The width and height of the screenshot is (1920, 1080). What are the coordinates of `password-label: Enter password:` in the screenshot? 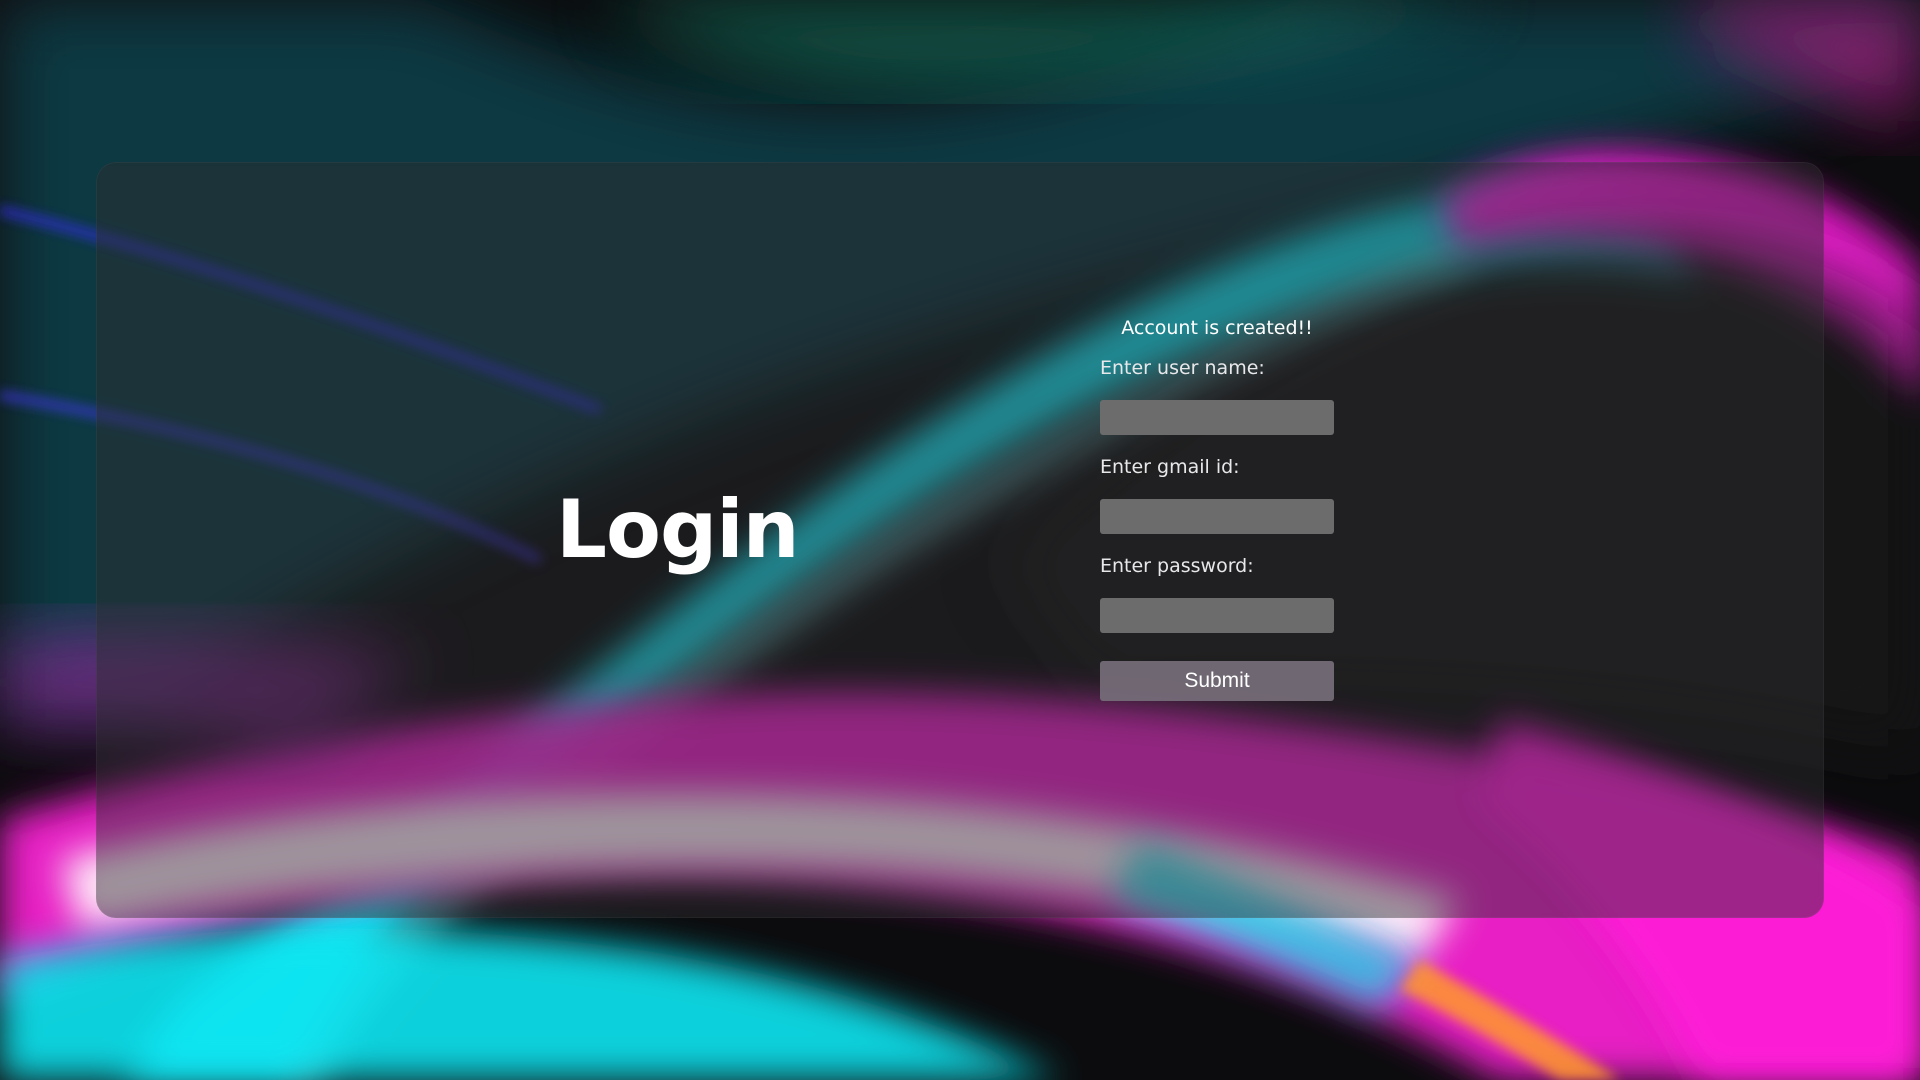 It's located at (1177, 566).